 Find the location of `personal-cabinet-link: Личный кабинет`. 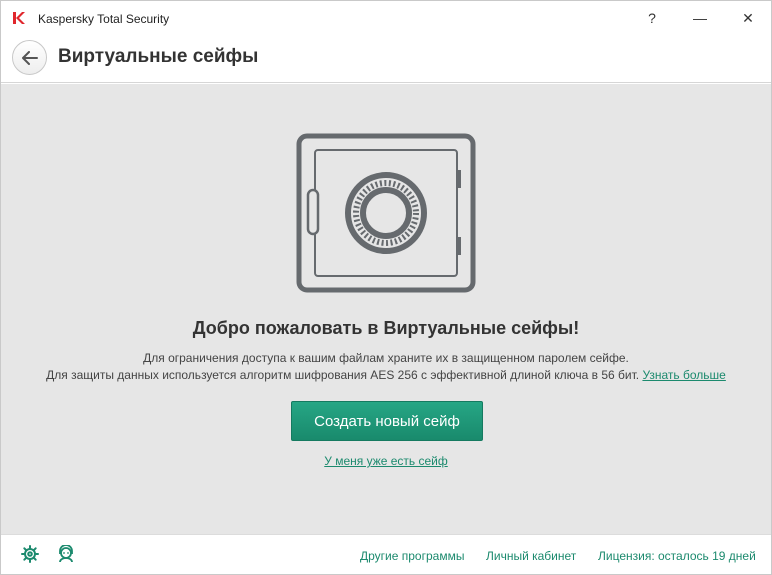

personal-cabinet-link: Личный кабинет is located at coordinates (531, 556).